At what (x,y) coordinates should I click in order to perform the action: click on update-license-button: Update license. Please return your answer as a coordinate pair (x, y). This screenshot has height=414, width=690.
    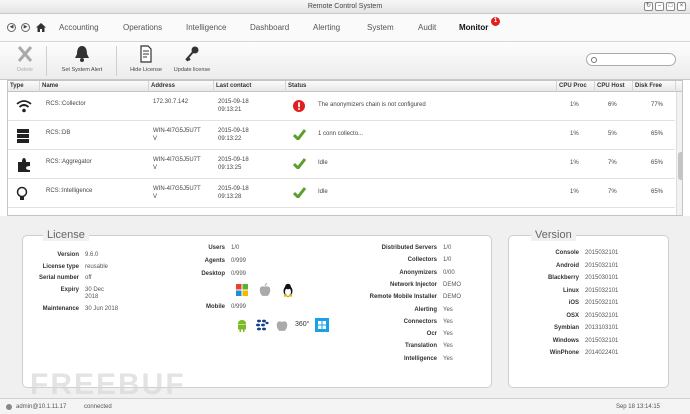
    Looking at the image, I should click on (192, 62).